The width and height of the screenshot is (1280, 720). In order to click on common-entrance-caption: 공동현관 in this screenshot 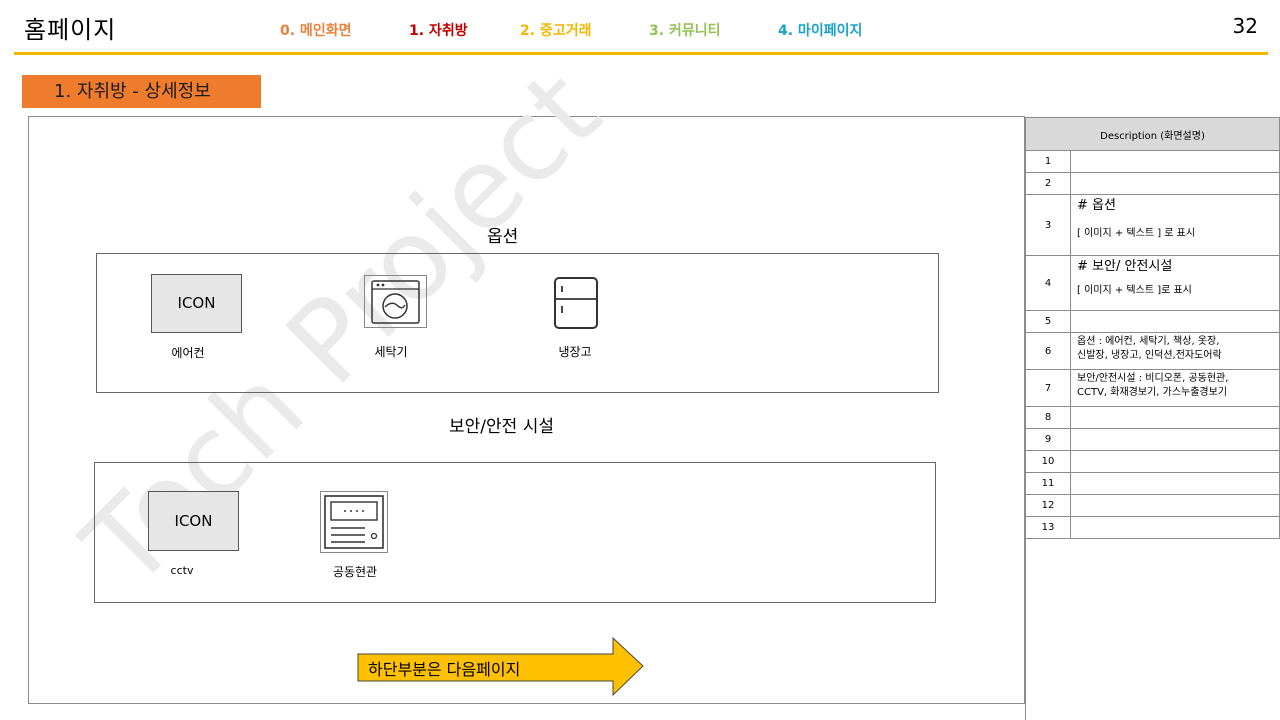, I will do `click(355, 572)`.